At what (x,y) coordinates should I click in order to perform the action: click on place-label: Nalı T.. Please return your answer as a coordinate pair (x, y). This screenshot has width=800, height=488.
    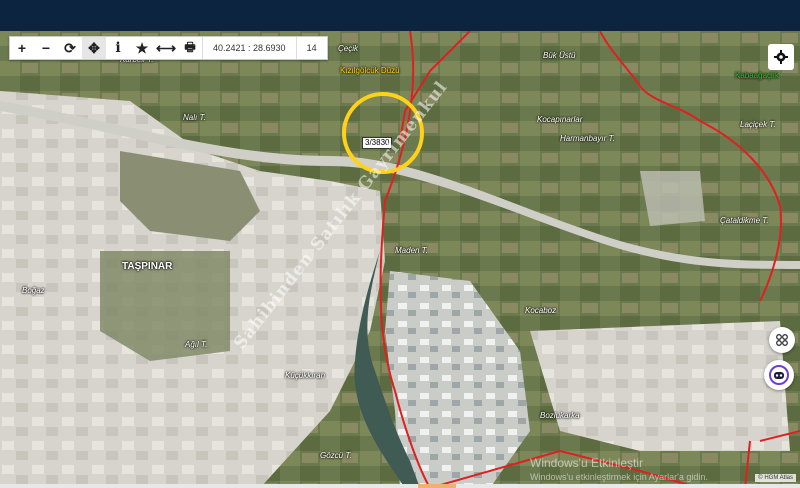
    Looking at the image, I should click on (194, 117).